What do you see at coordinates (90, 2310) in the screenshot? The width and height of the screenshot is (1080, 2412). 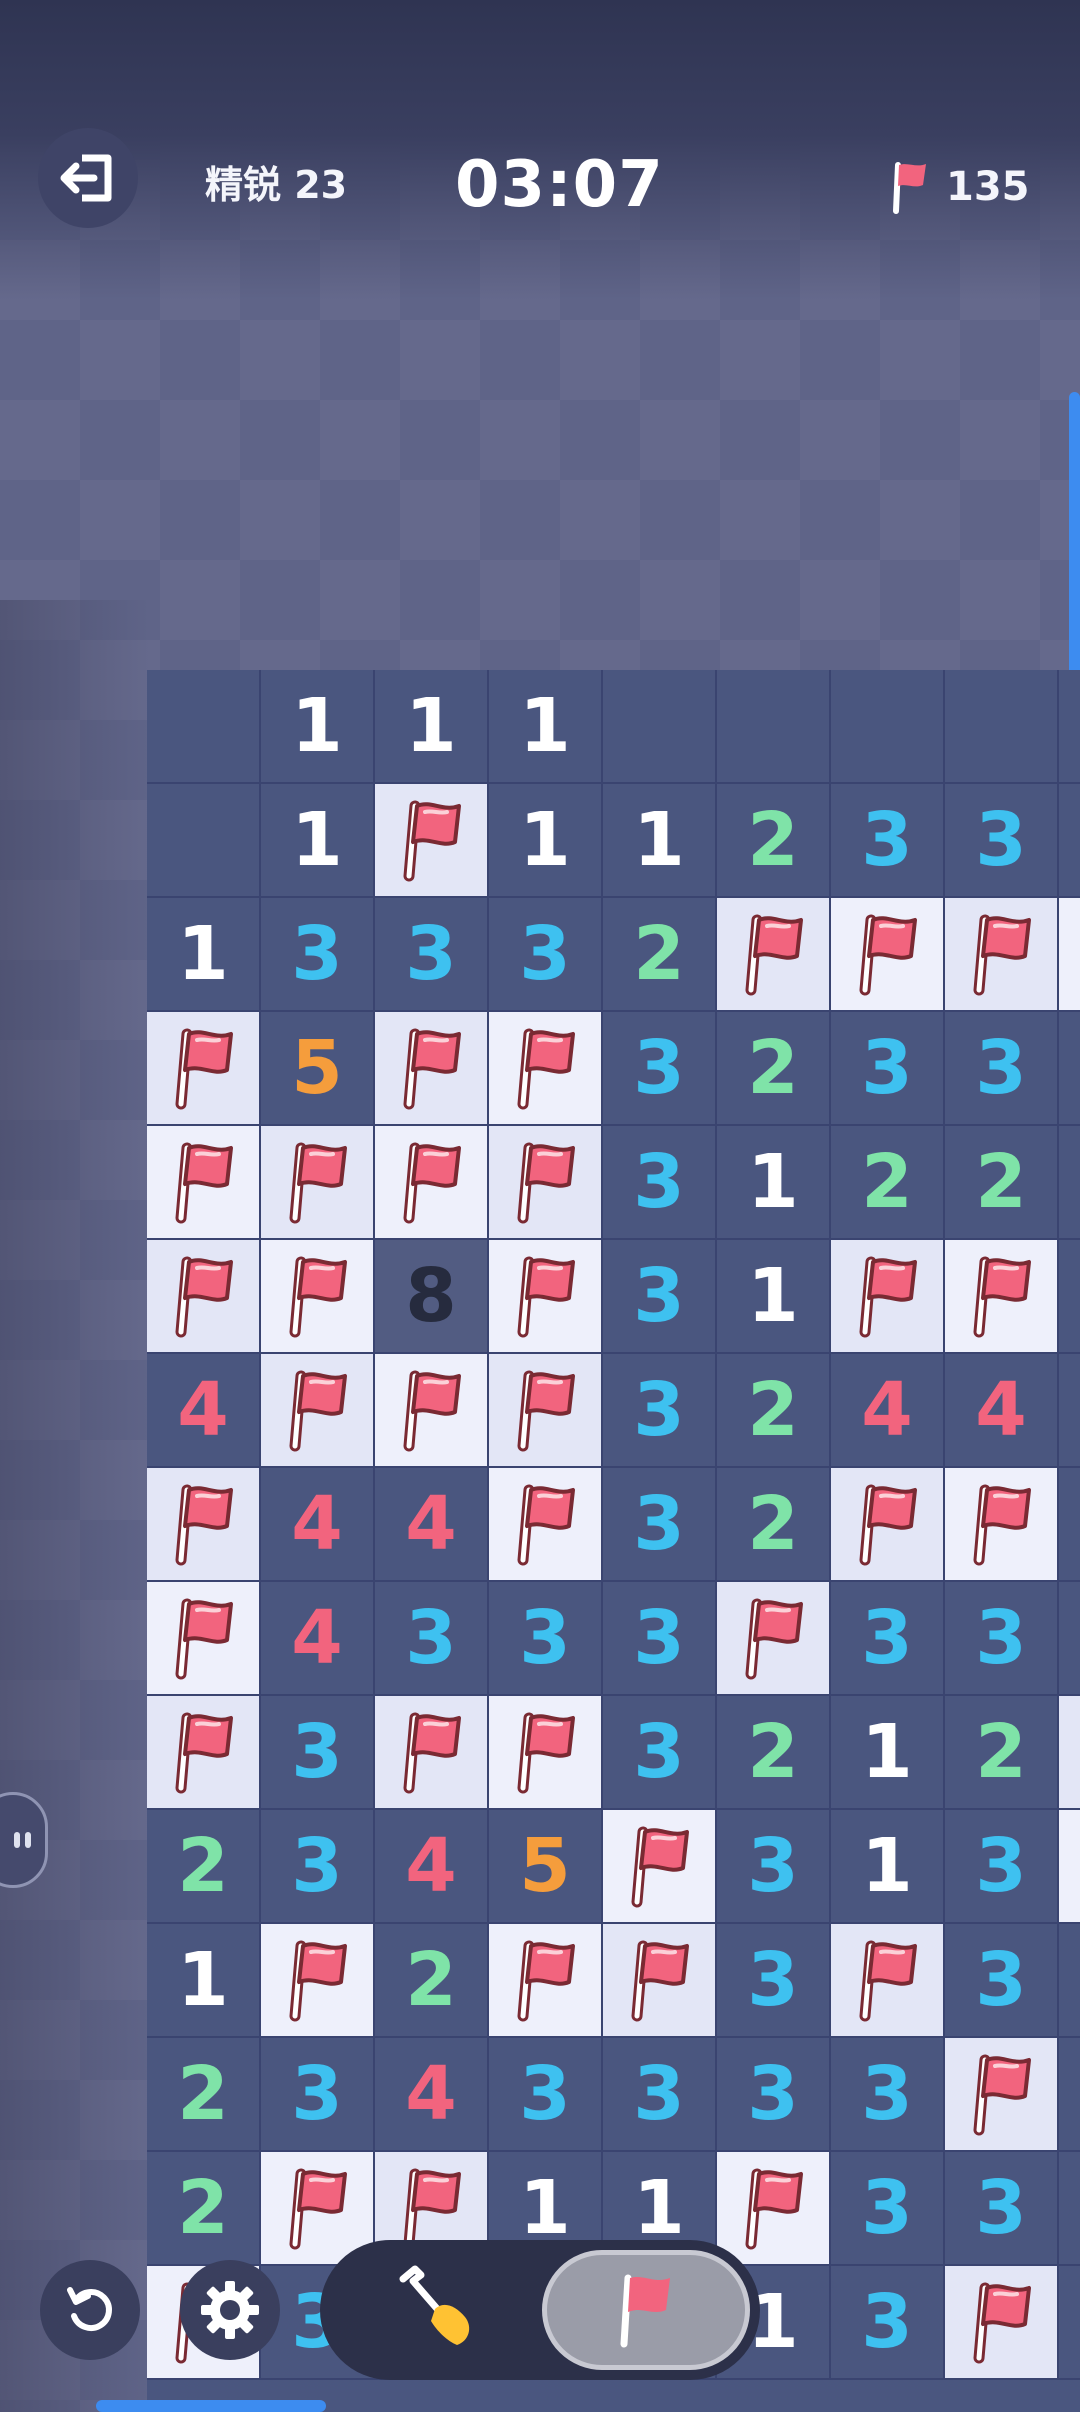 I see `undo-button` at bounding box center [90, 2310].